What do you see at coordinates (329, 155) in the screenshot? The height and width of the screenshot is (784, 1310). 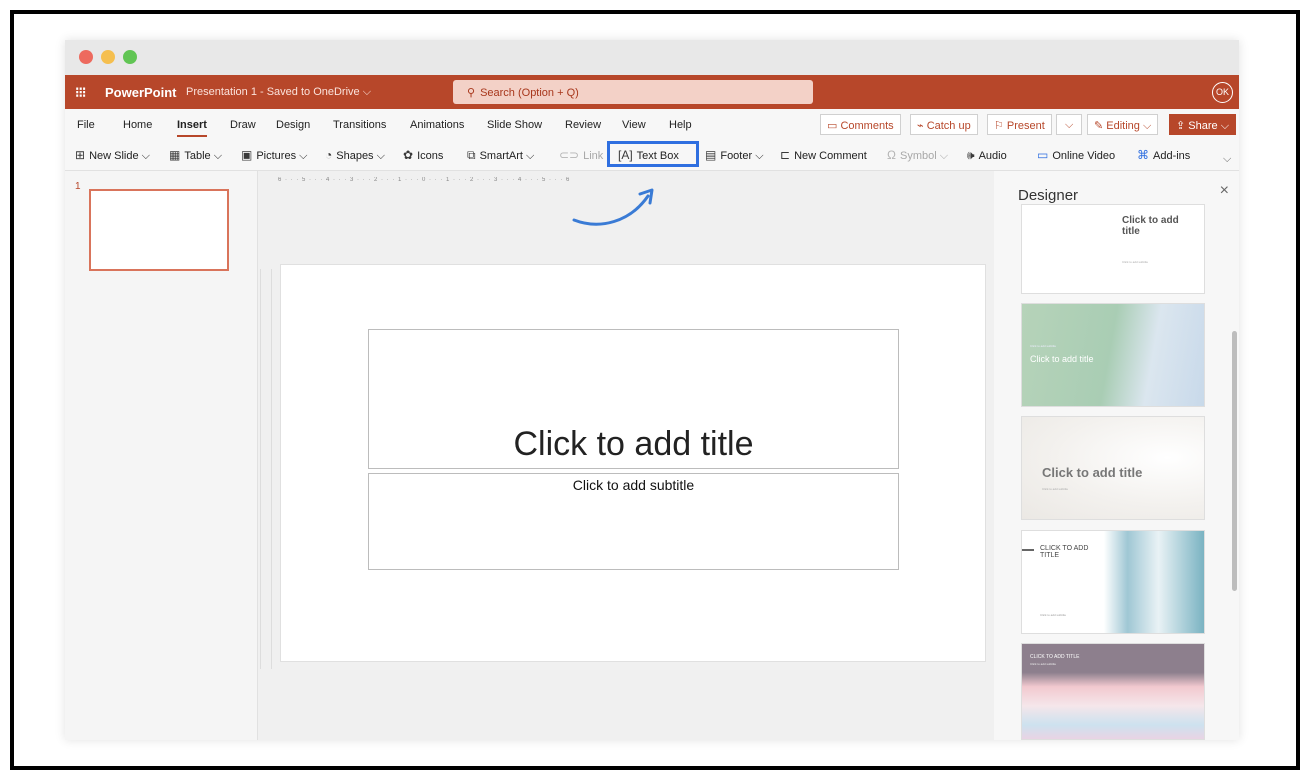 I see `shapes-icon: ◔` at bounding box center [329, 155].